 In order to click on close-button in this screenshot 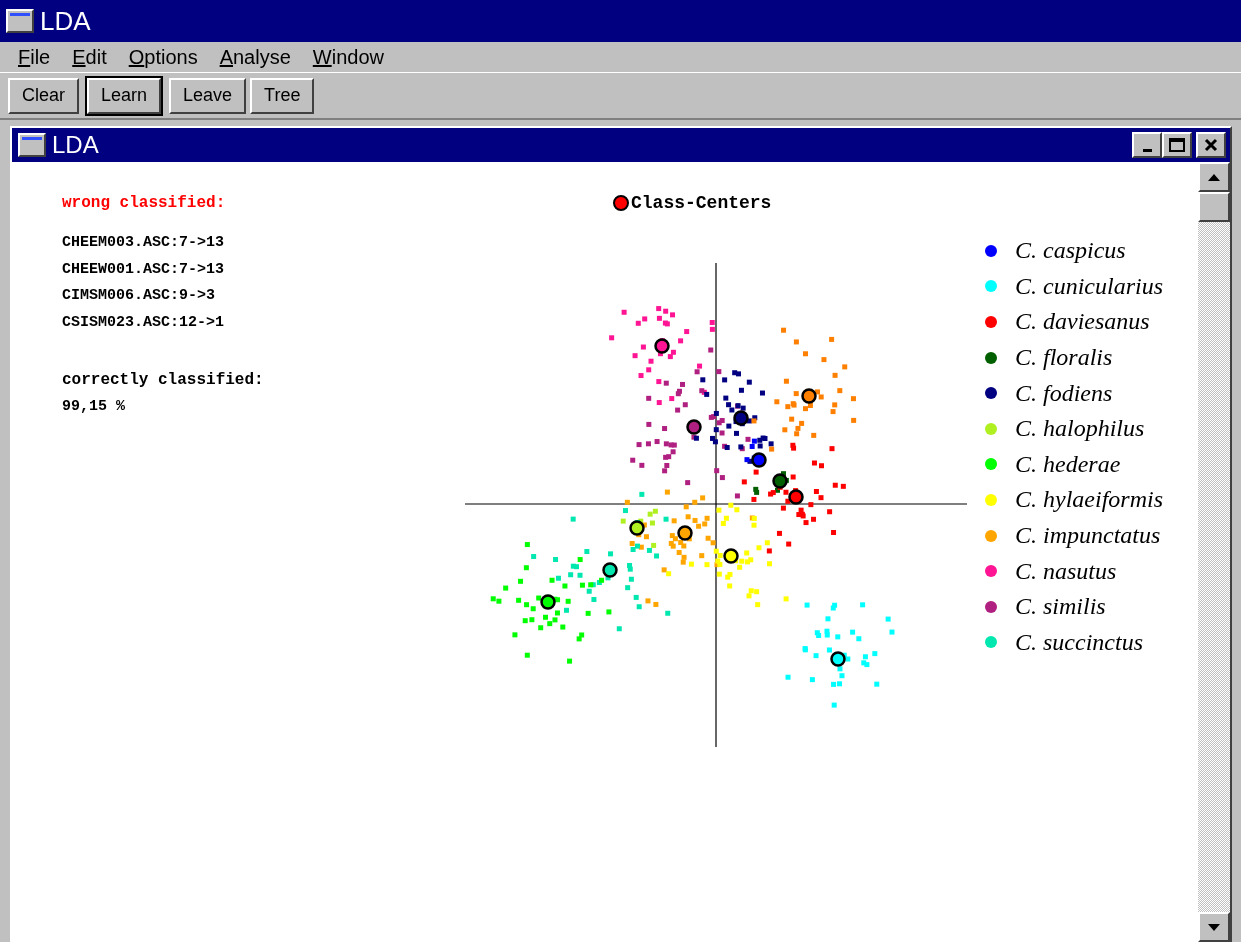, I will do `click(1211, 145)`.